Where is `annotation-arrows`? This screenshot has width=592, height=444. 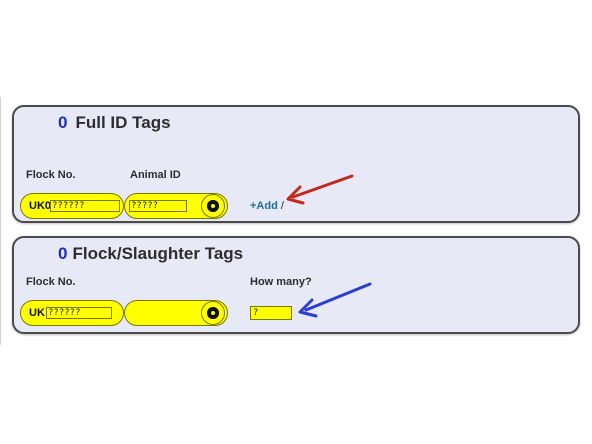 annotation-arrows is located at coordinates (329, 246).